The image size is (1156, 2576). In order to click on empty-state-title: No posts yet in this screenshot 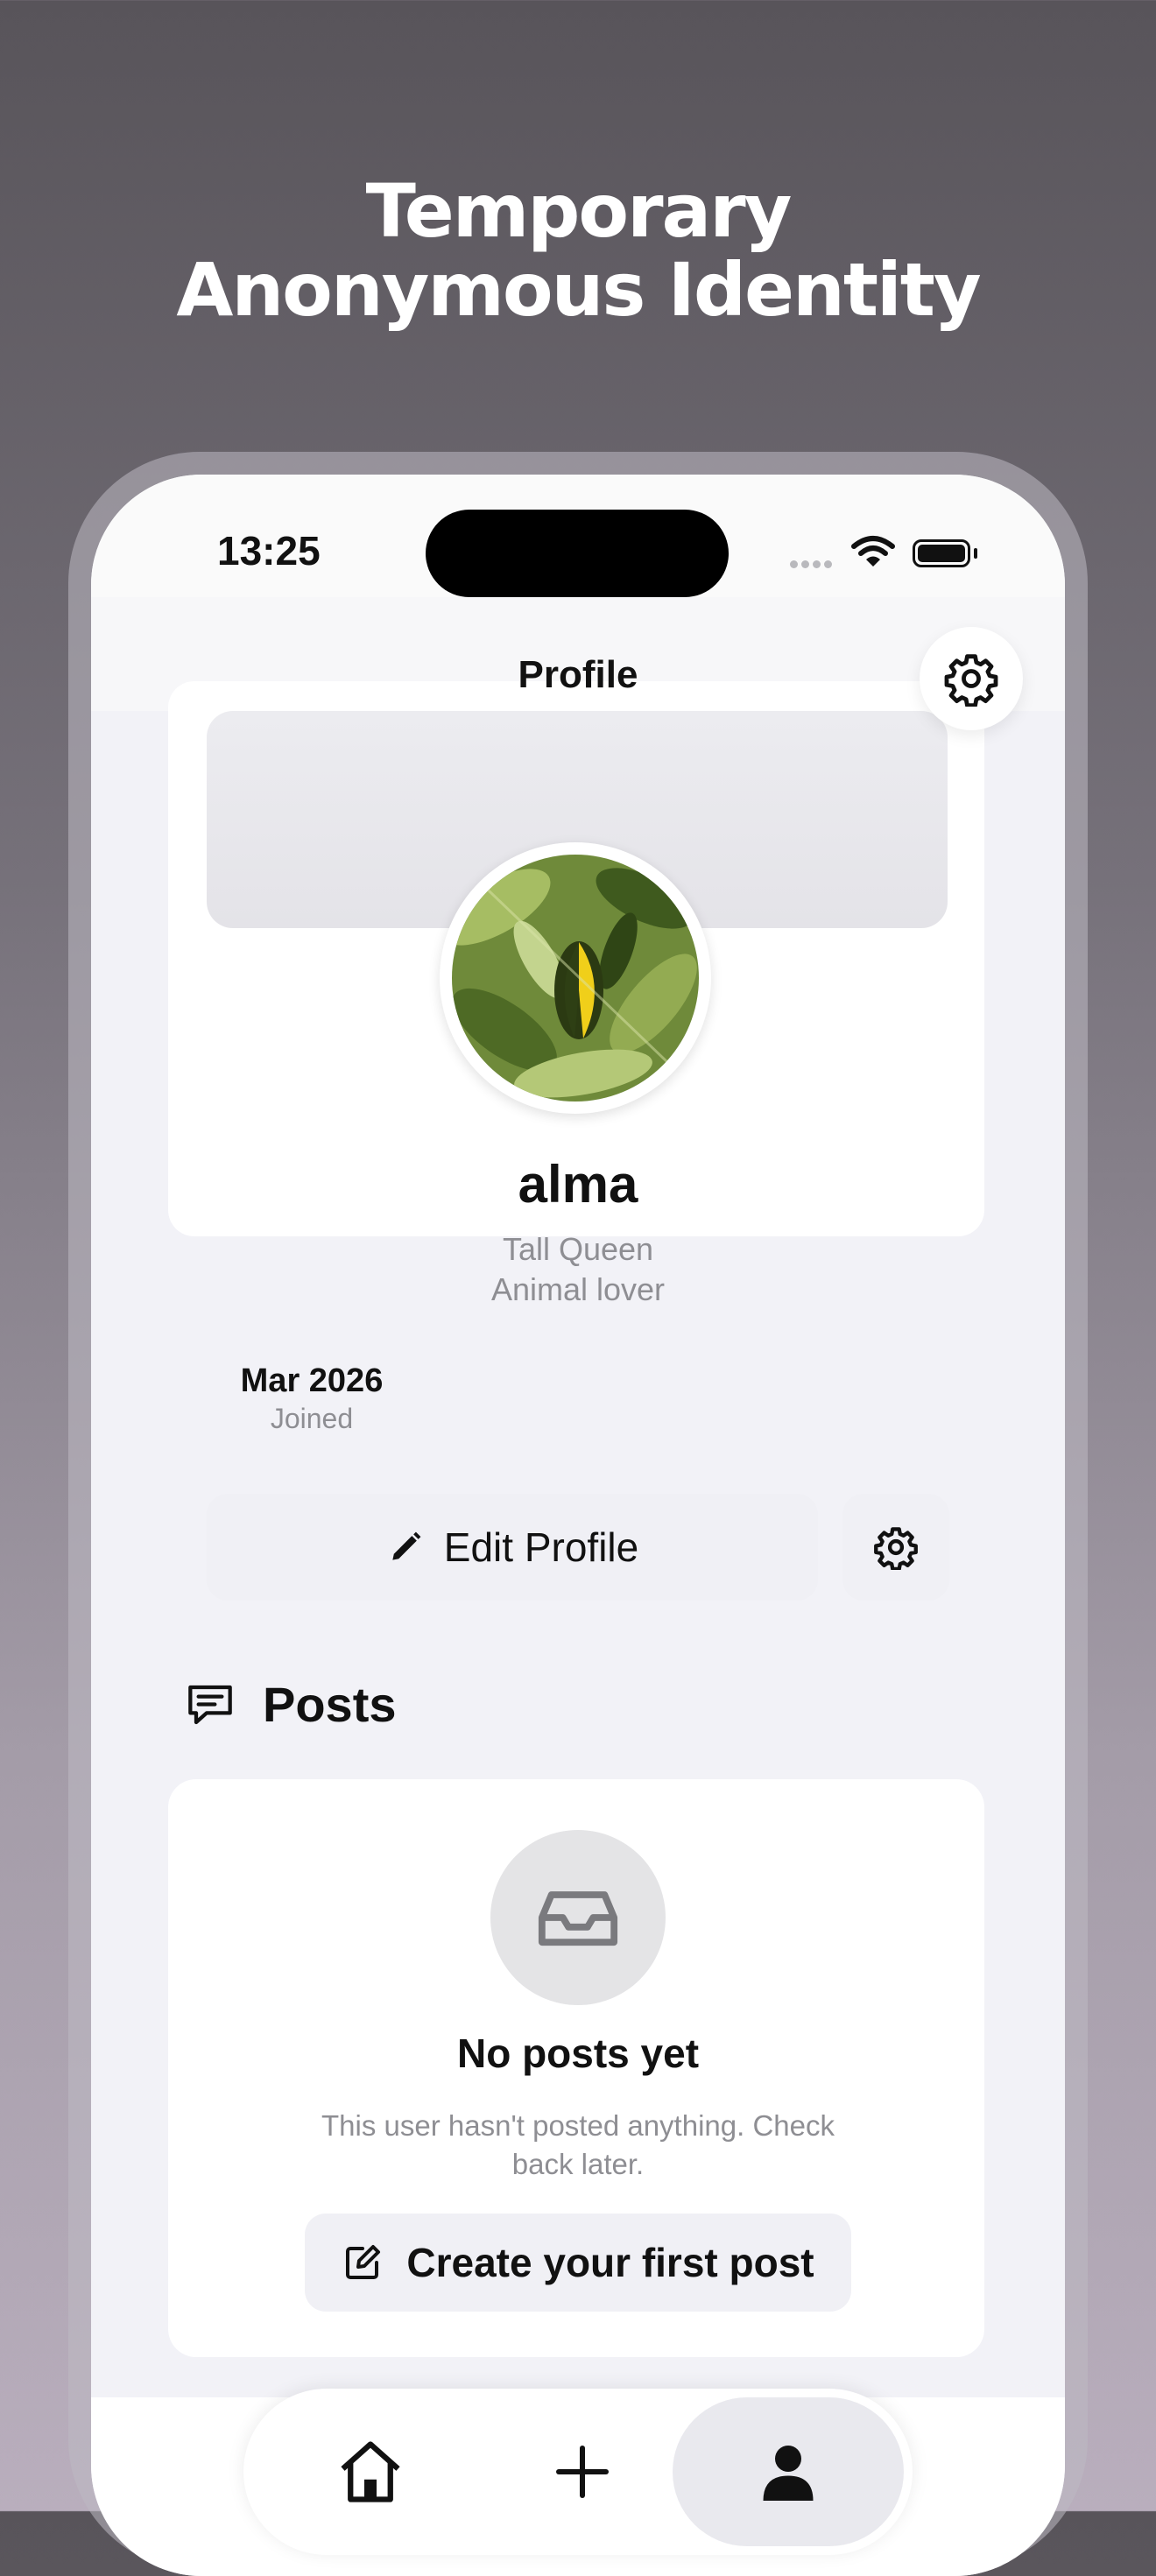, I will do `click(578, 2053)`.